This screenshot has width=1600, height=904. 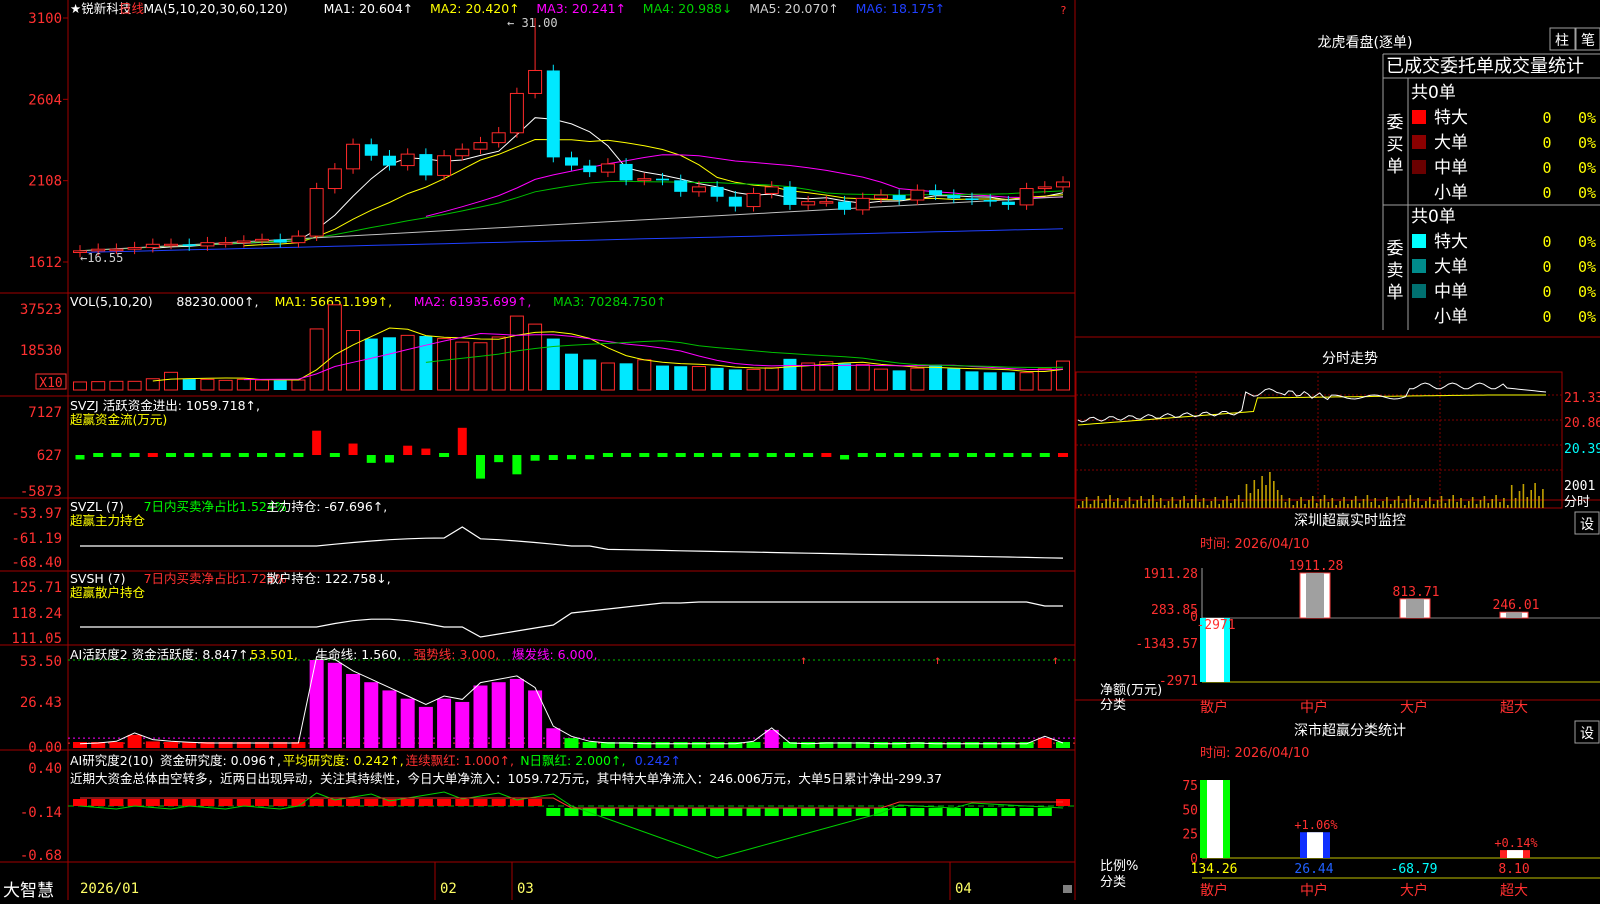 What do you see at coordinates (901, 8) in the screenshot?
I see `main-legend-8: MA6: 18.175↑` at bounding box center [901, 8].